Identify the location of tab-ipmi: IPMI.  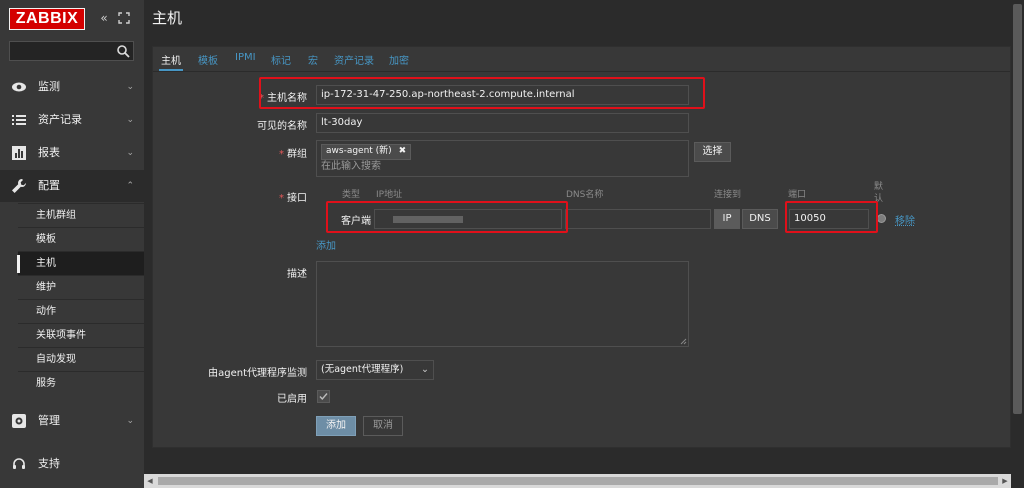
(245, 57).